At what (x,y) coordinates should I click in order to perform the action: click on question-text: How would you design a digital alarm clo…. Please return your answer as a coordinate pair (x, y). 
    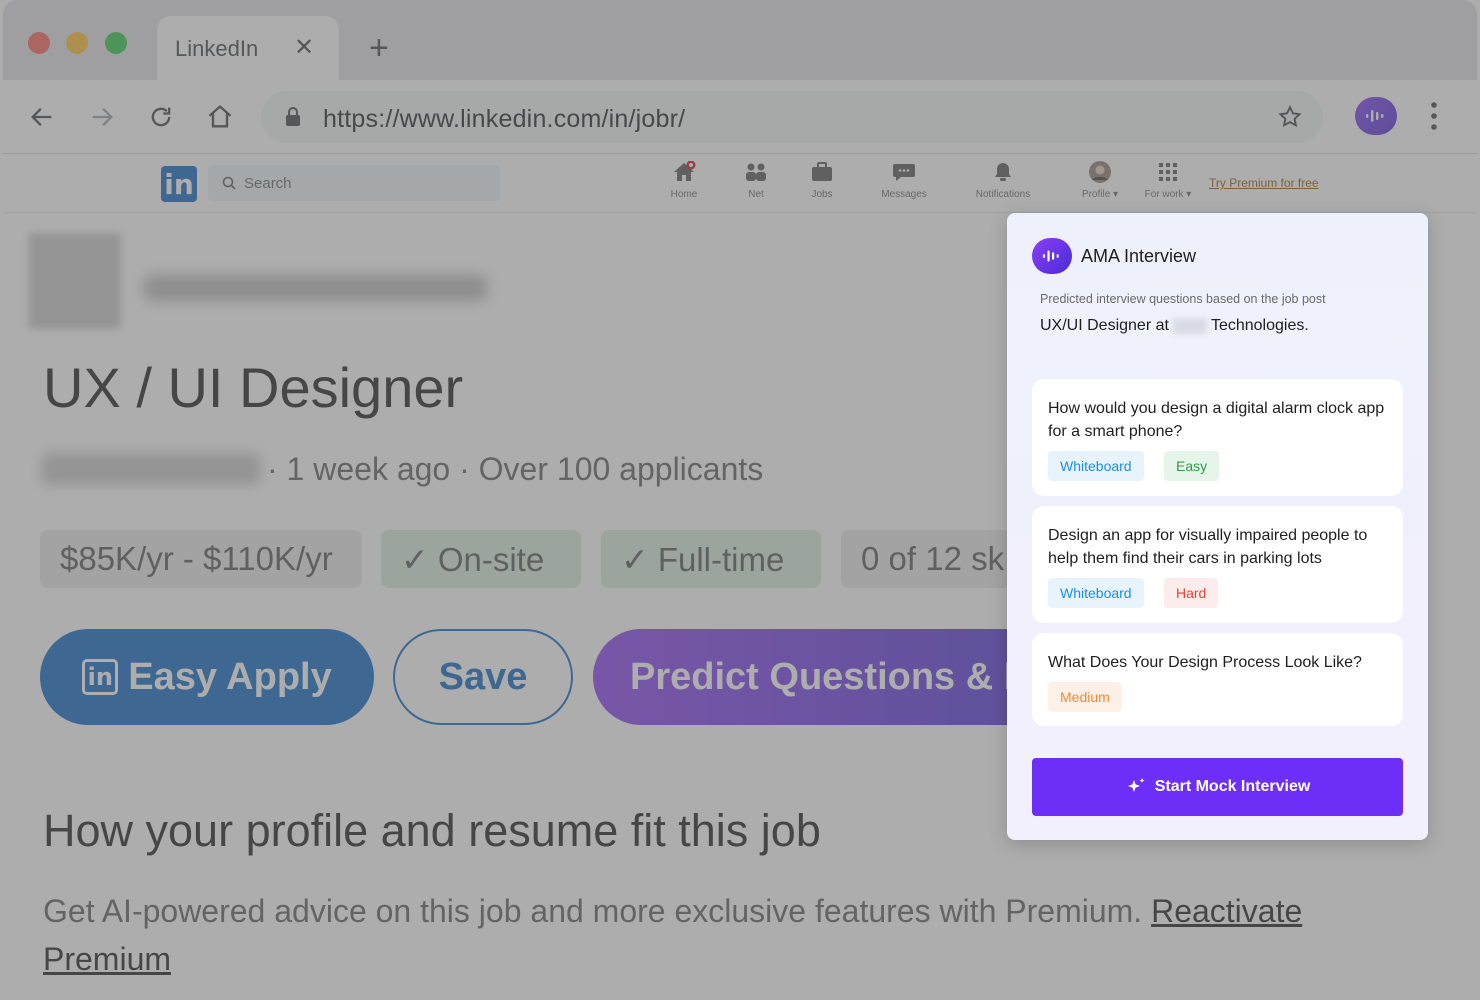
    Looking at the image, I should click on (1216, 420).